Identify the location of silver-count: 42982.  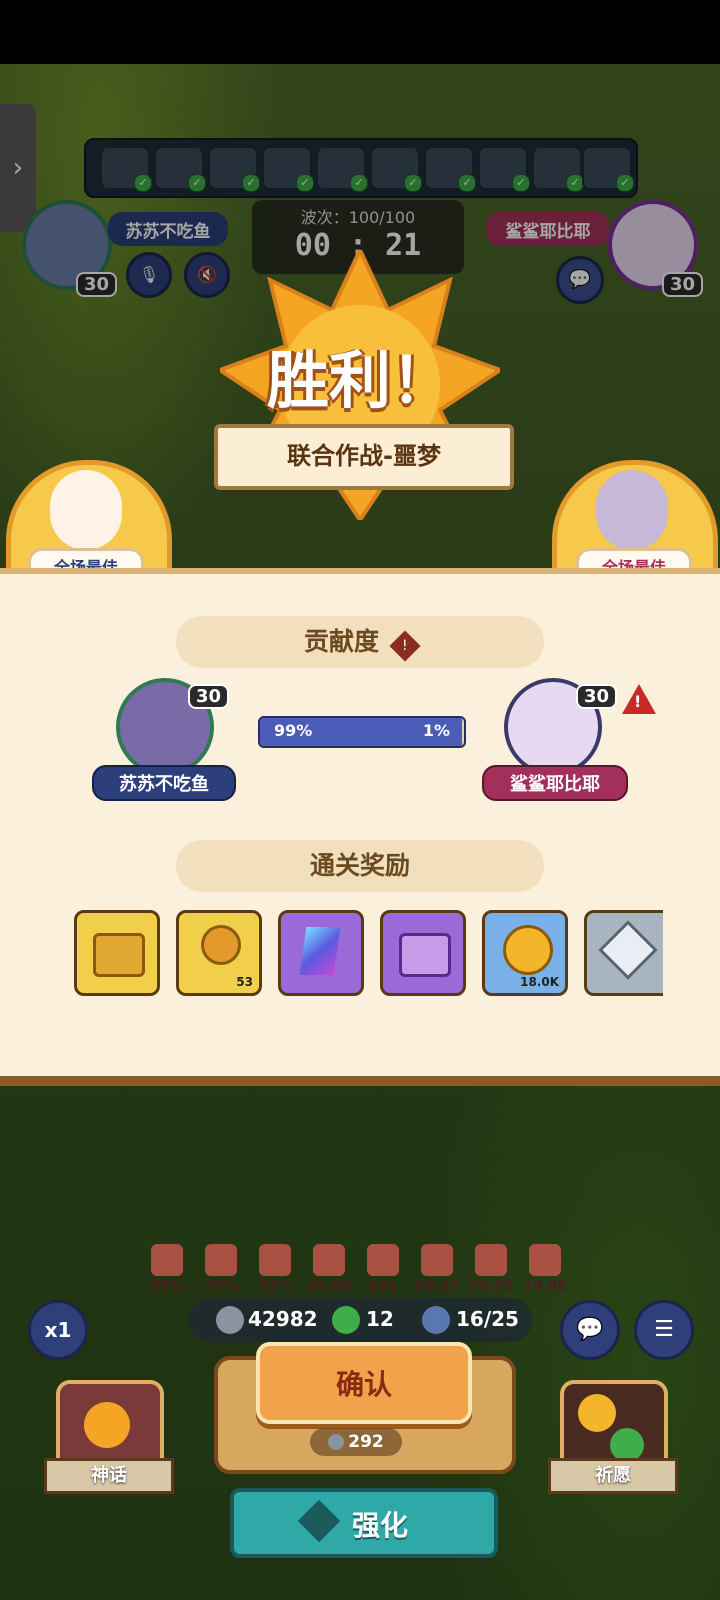
(283, 1319).